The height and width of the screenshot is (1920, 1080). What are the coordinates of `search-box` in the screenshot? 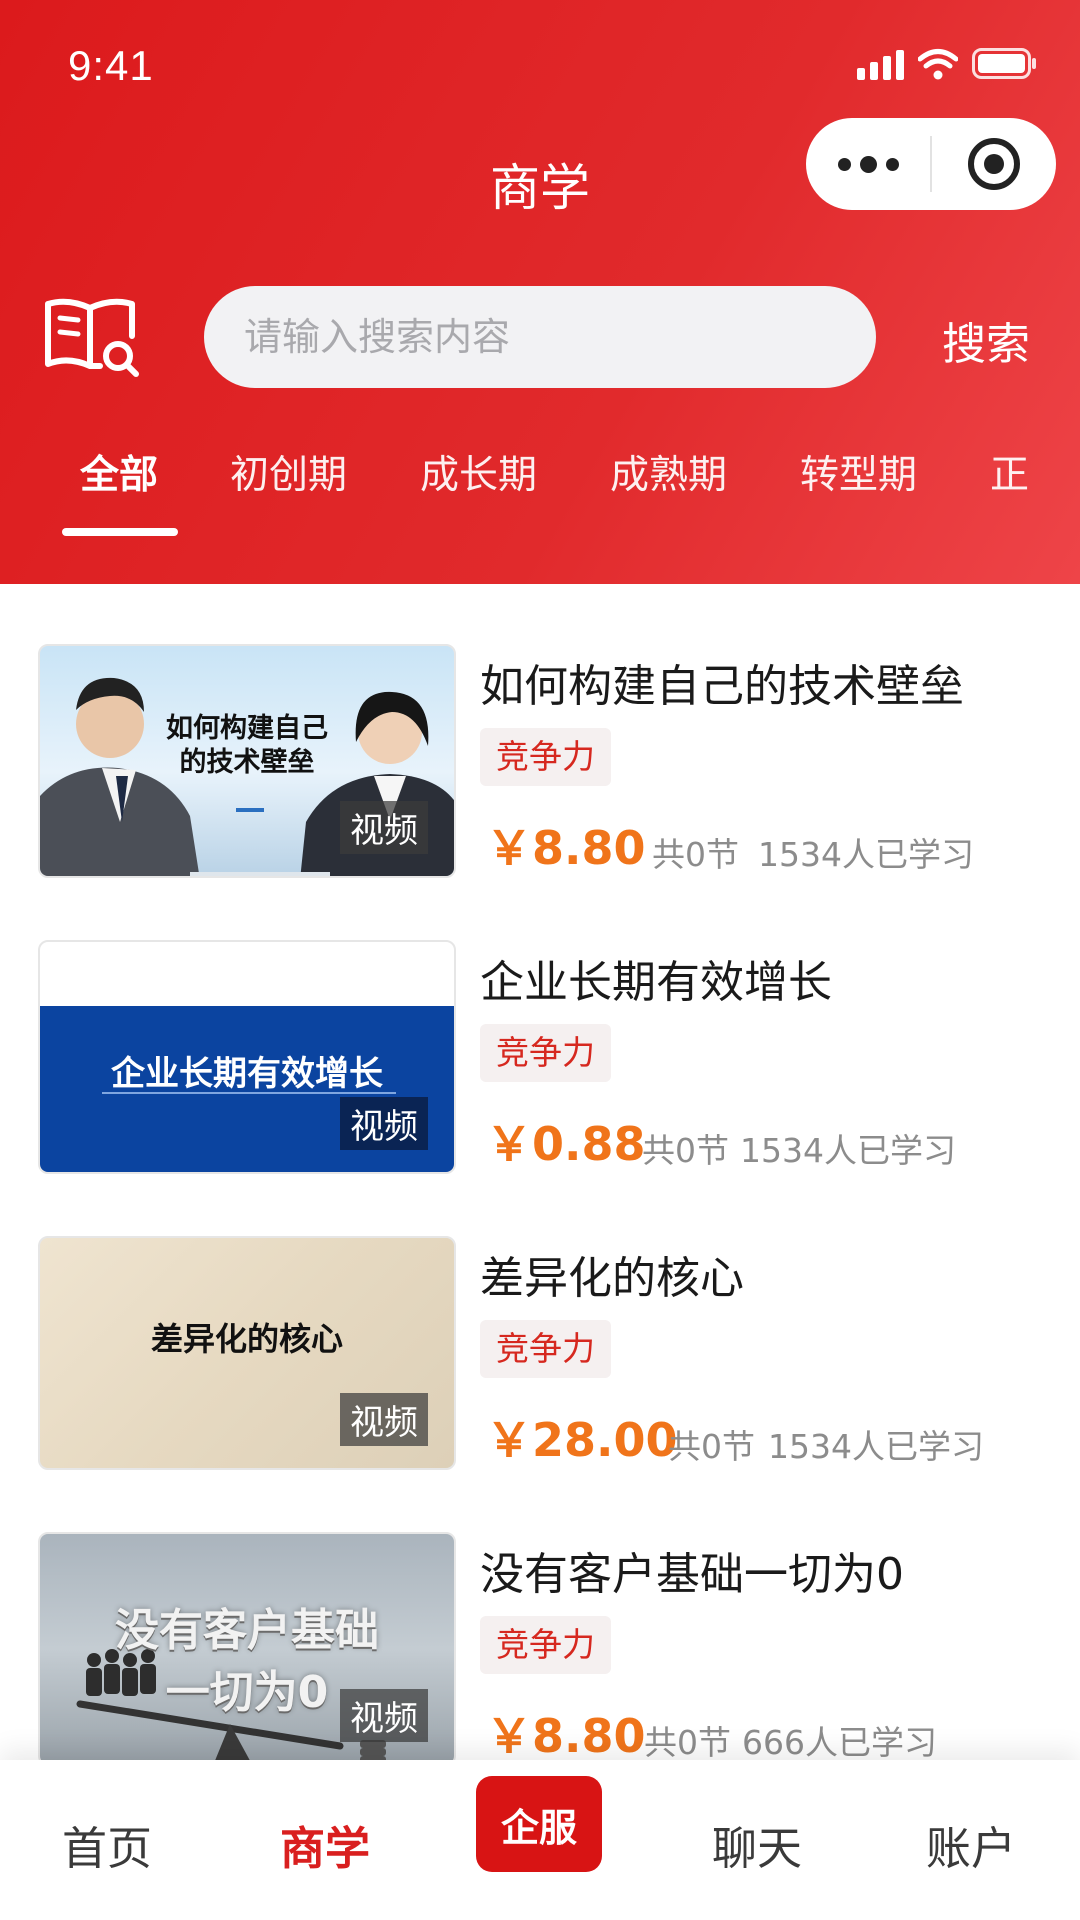 It's located at (540, 337).